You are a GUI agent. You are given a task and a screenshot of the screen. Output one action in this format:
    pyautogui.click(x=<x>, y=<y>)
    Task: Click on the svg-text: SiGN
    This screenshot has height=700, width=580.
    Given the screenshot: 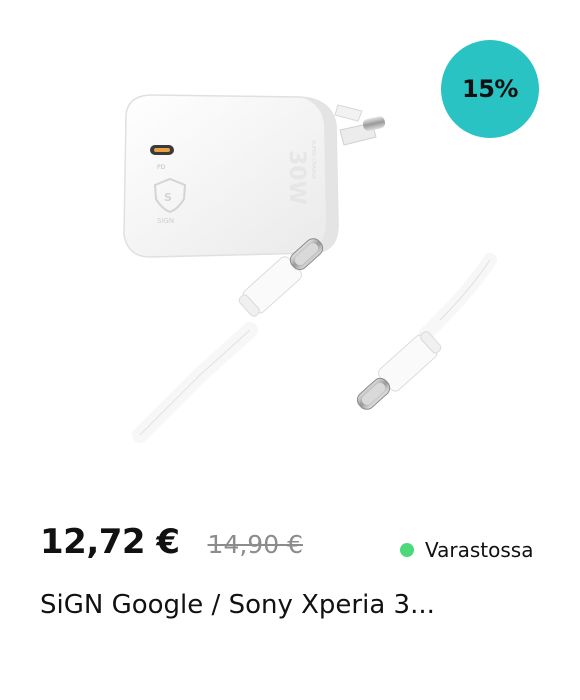 What is the action you would take?
    pyautogui.click(x=165, y=221)
    